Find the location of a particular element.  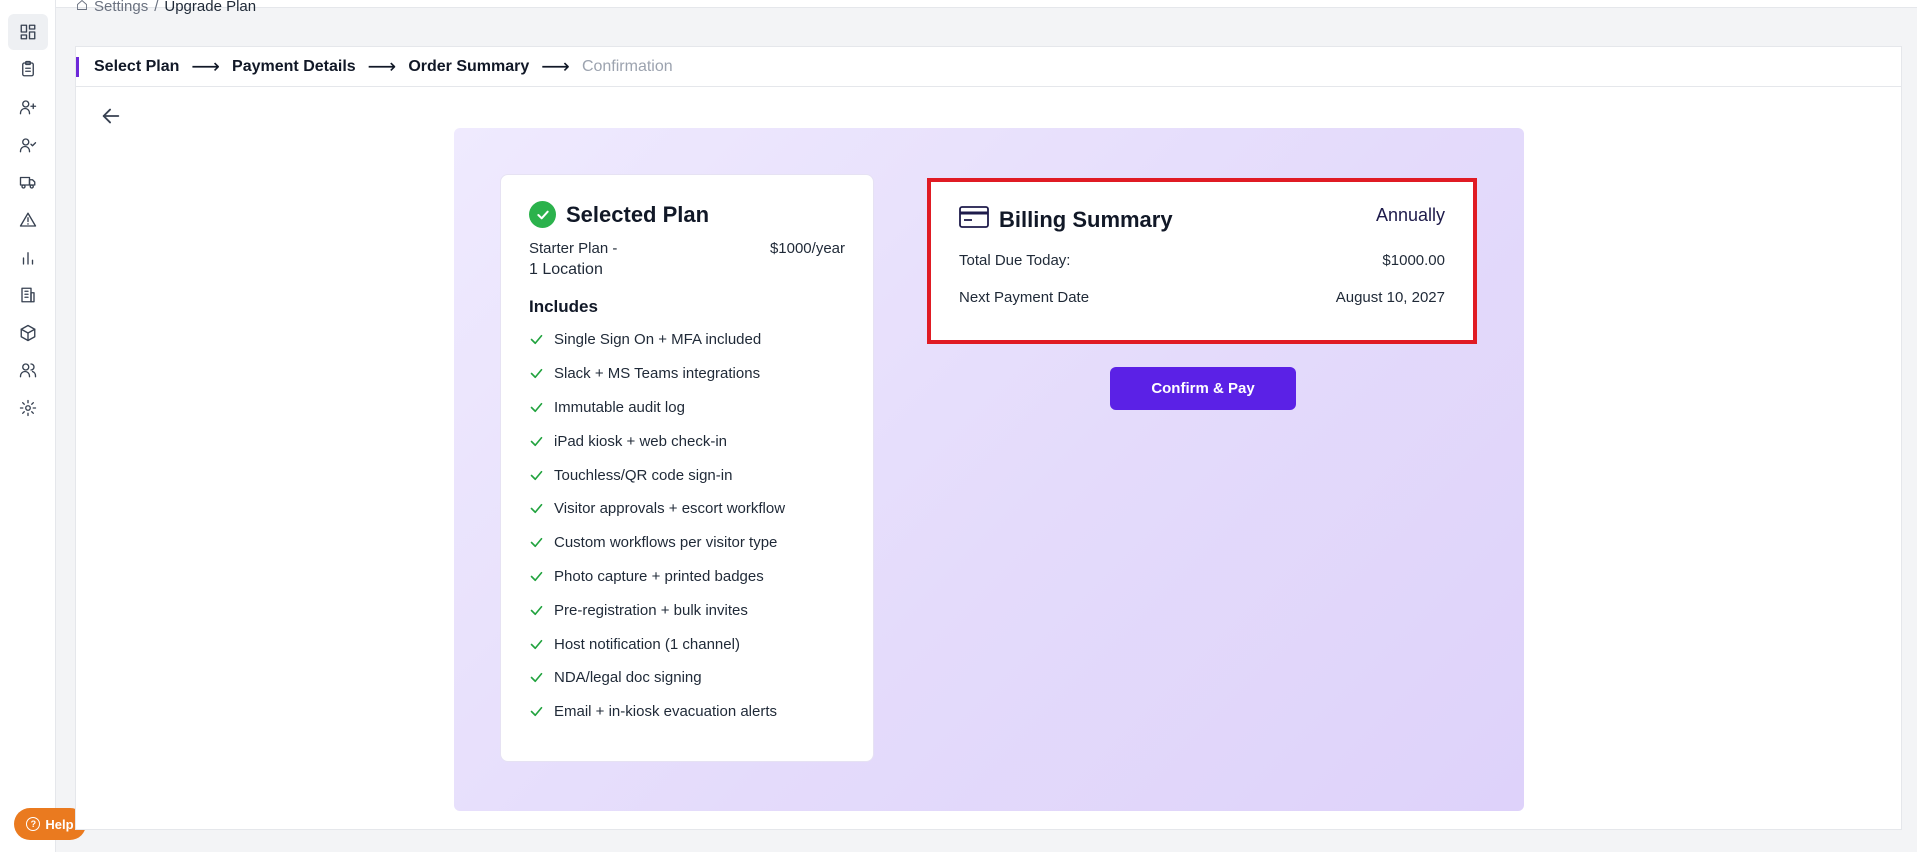

feature-label: Slack + MS Teams integrations is located at coordinates (657, 374).